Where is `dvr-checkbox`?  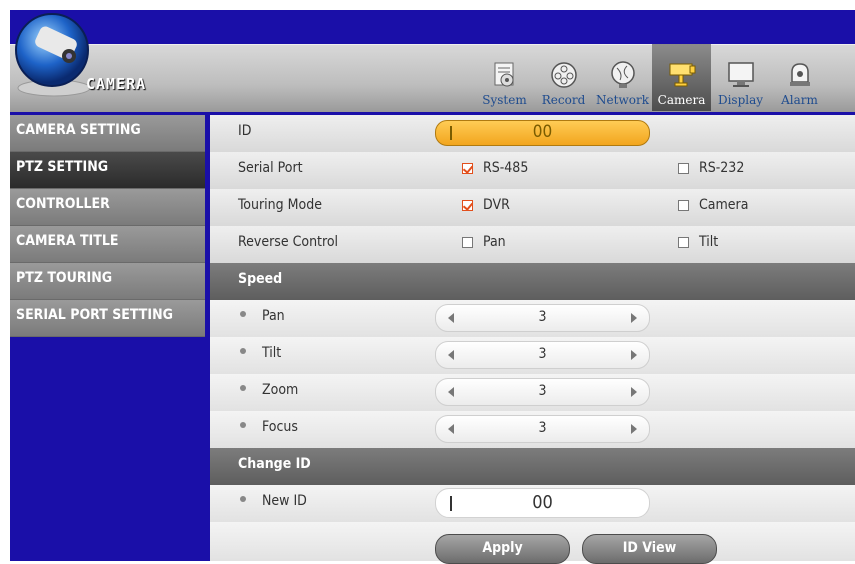 dvr-checkbox is located at coordinates (467, 205).